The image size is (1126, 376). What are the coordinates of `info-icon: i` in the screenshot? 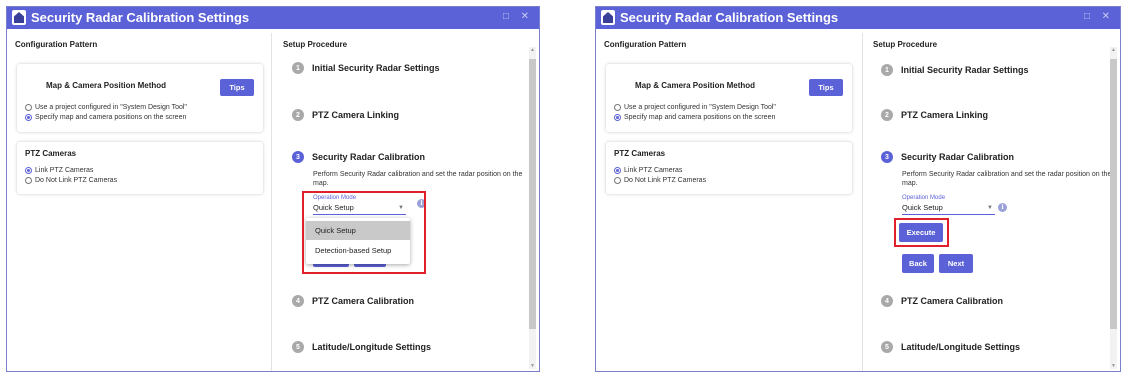 It's located at (1002, 207).